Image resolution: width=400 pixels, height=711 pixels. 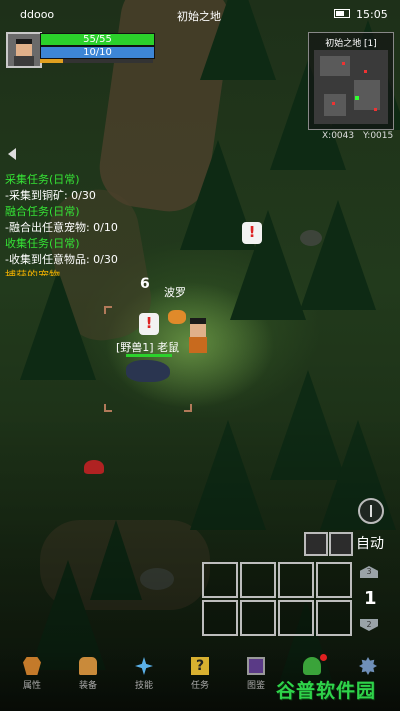 I want to click on quest-item: 收集任务(日常) -收集到任意物品: 0/30, so click(x=65, y=252).